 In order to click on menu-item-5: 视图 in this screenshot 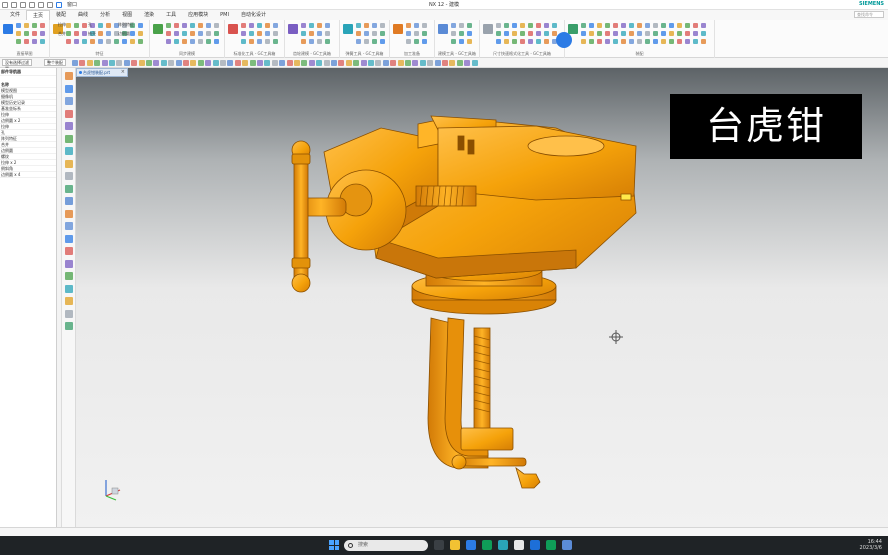, I will do `click(127, 15)`.